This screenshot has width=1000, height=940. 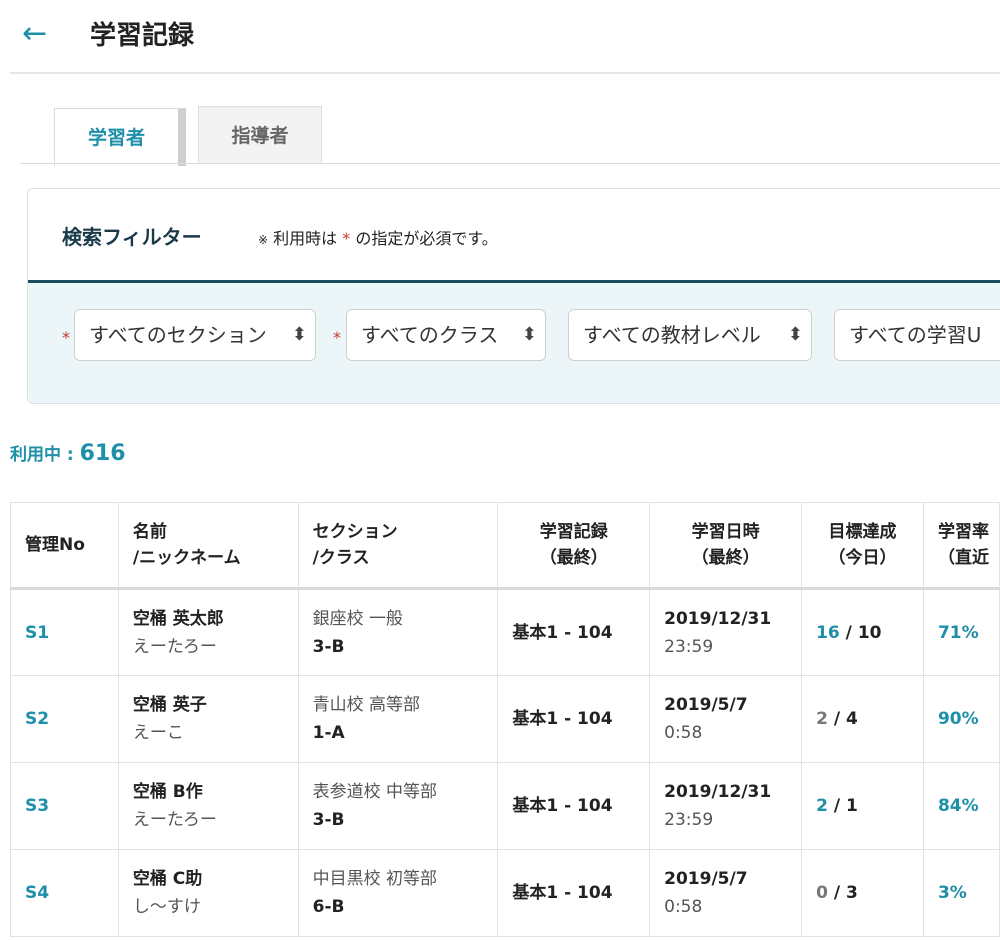 I want to click on section-name: 銀座校 一般, so click(x=358, y=618).